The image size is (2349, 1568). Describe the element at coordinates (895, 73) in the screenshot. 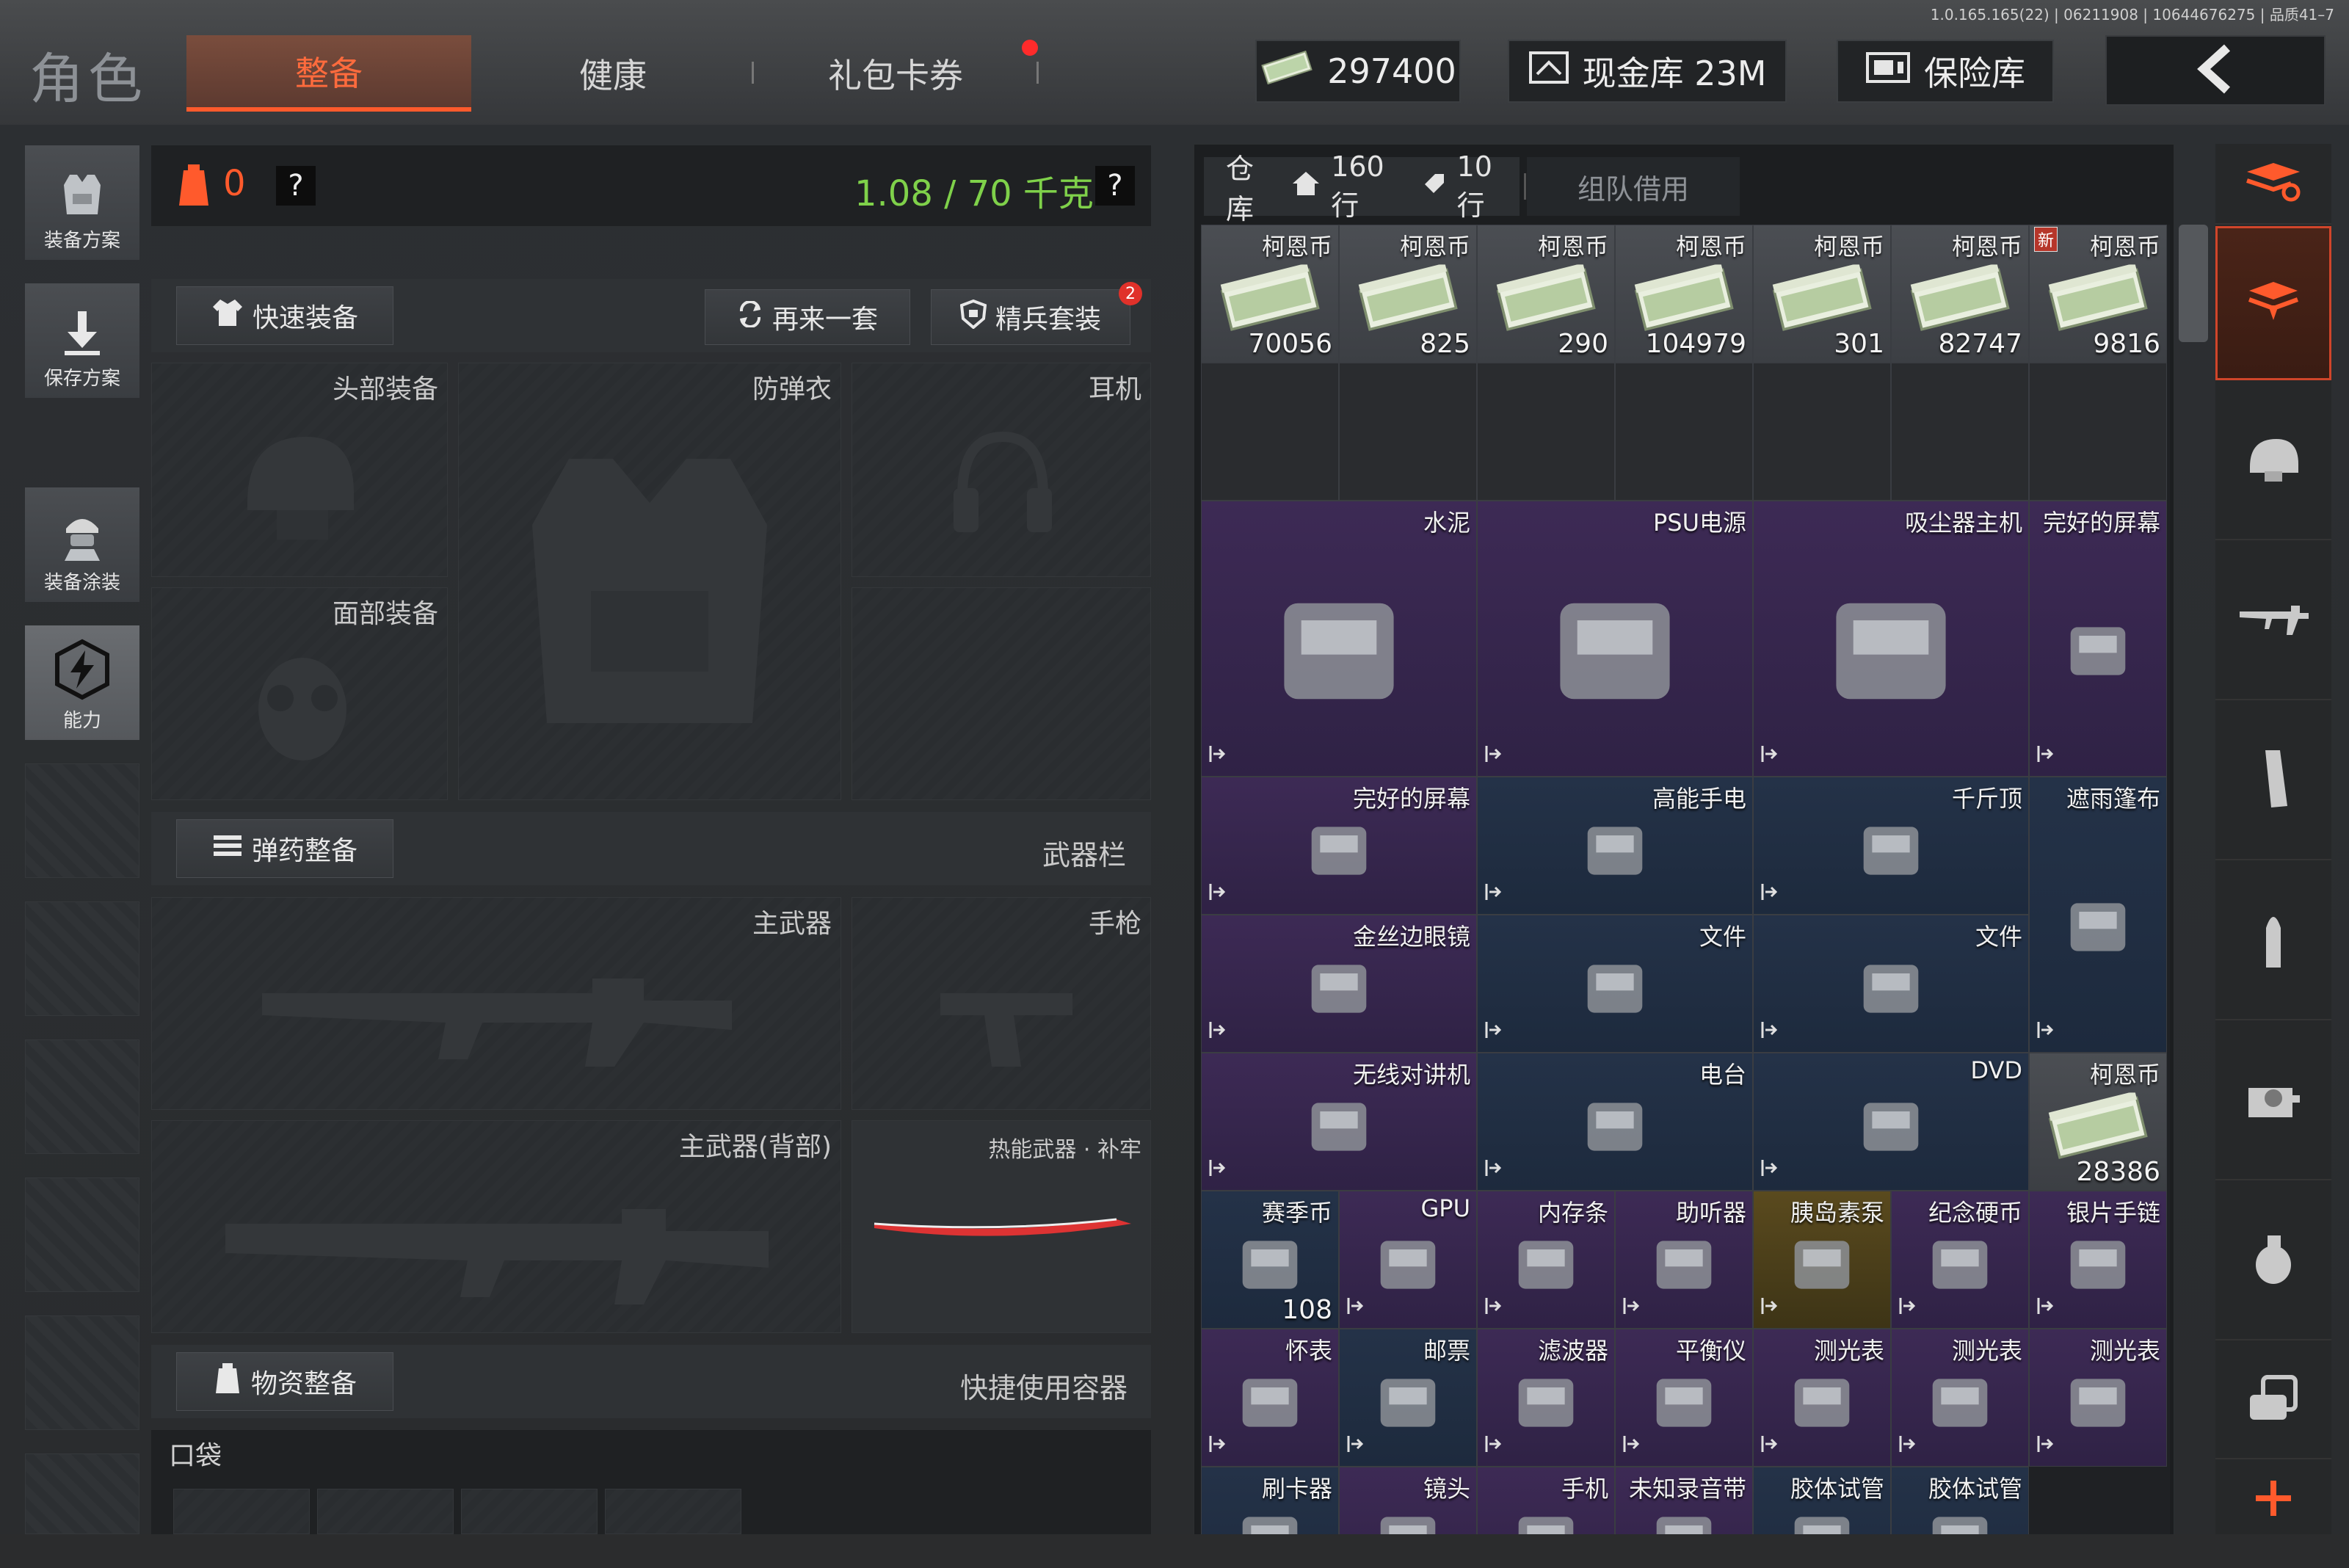

I see `tab-coupons: 礼包卡券` at that location.